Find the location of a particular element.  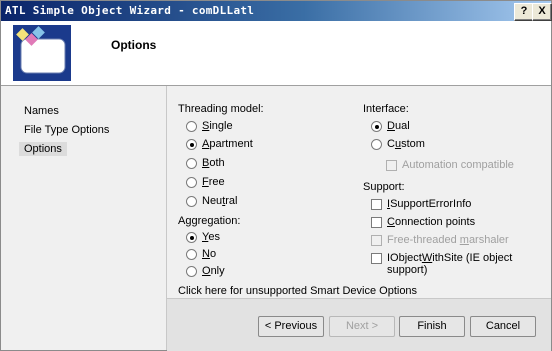

nav-item-options: Options is located at coordinates (43, 149).